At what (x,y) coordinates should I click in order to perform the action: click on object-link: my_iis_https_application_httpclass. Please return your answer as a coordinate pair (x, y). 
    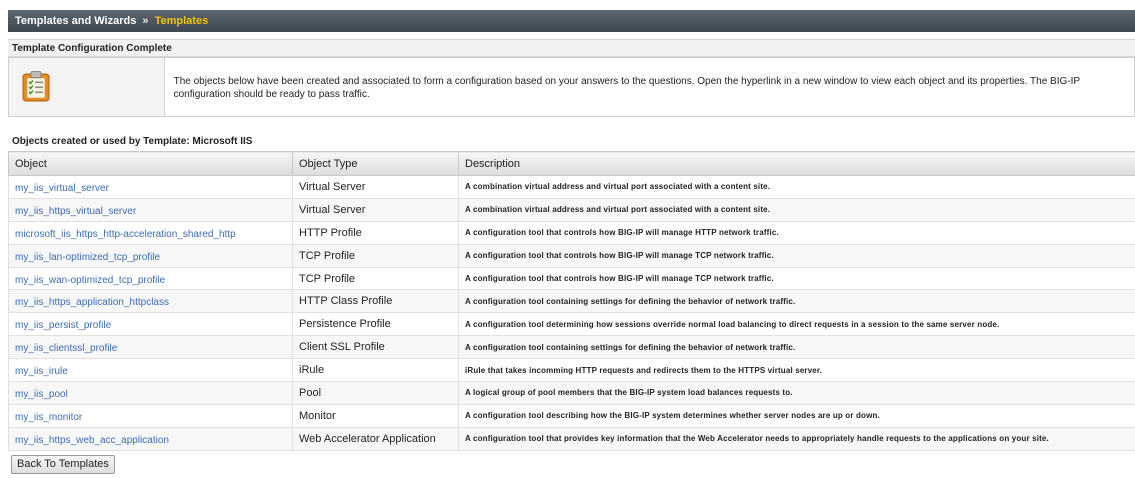
    Looking at the image, I should click on (92, 302).